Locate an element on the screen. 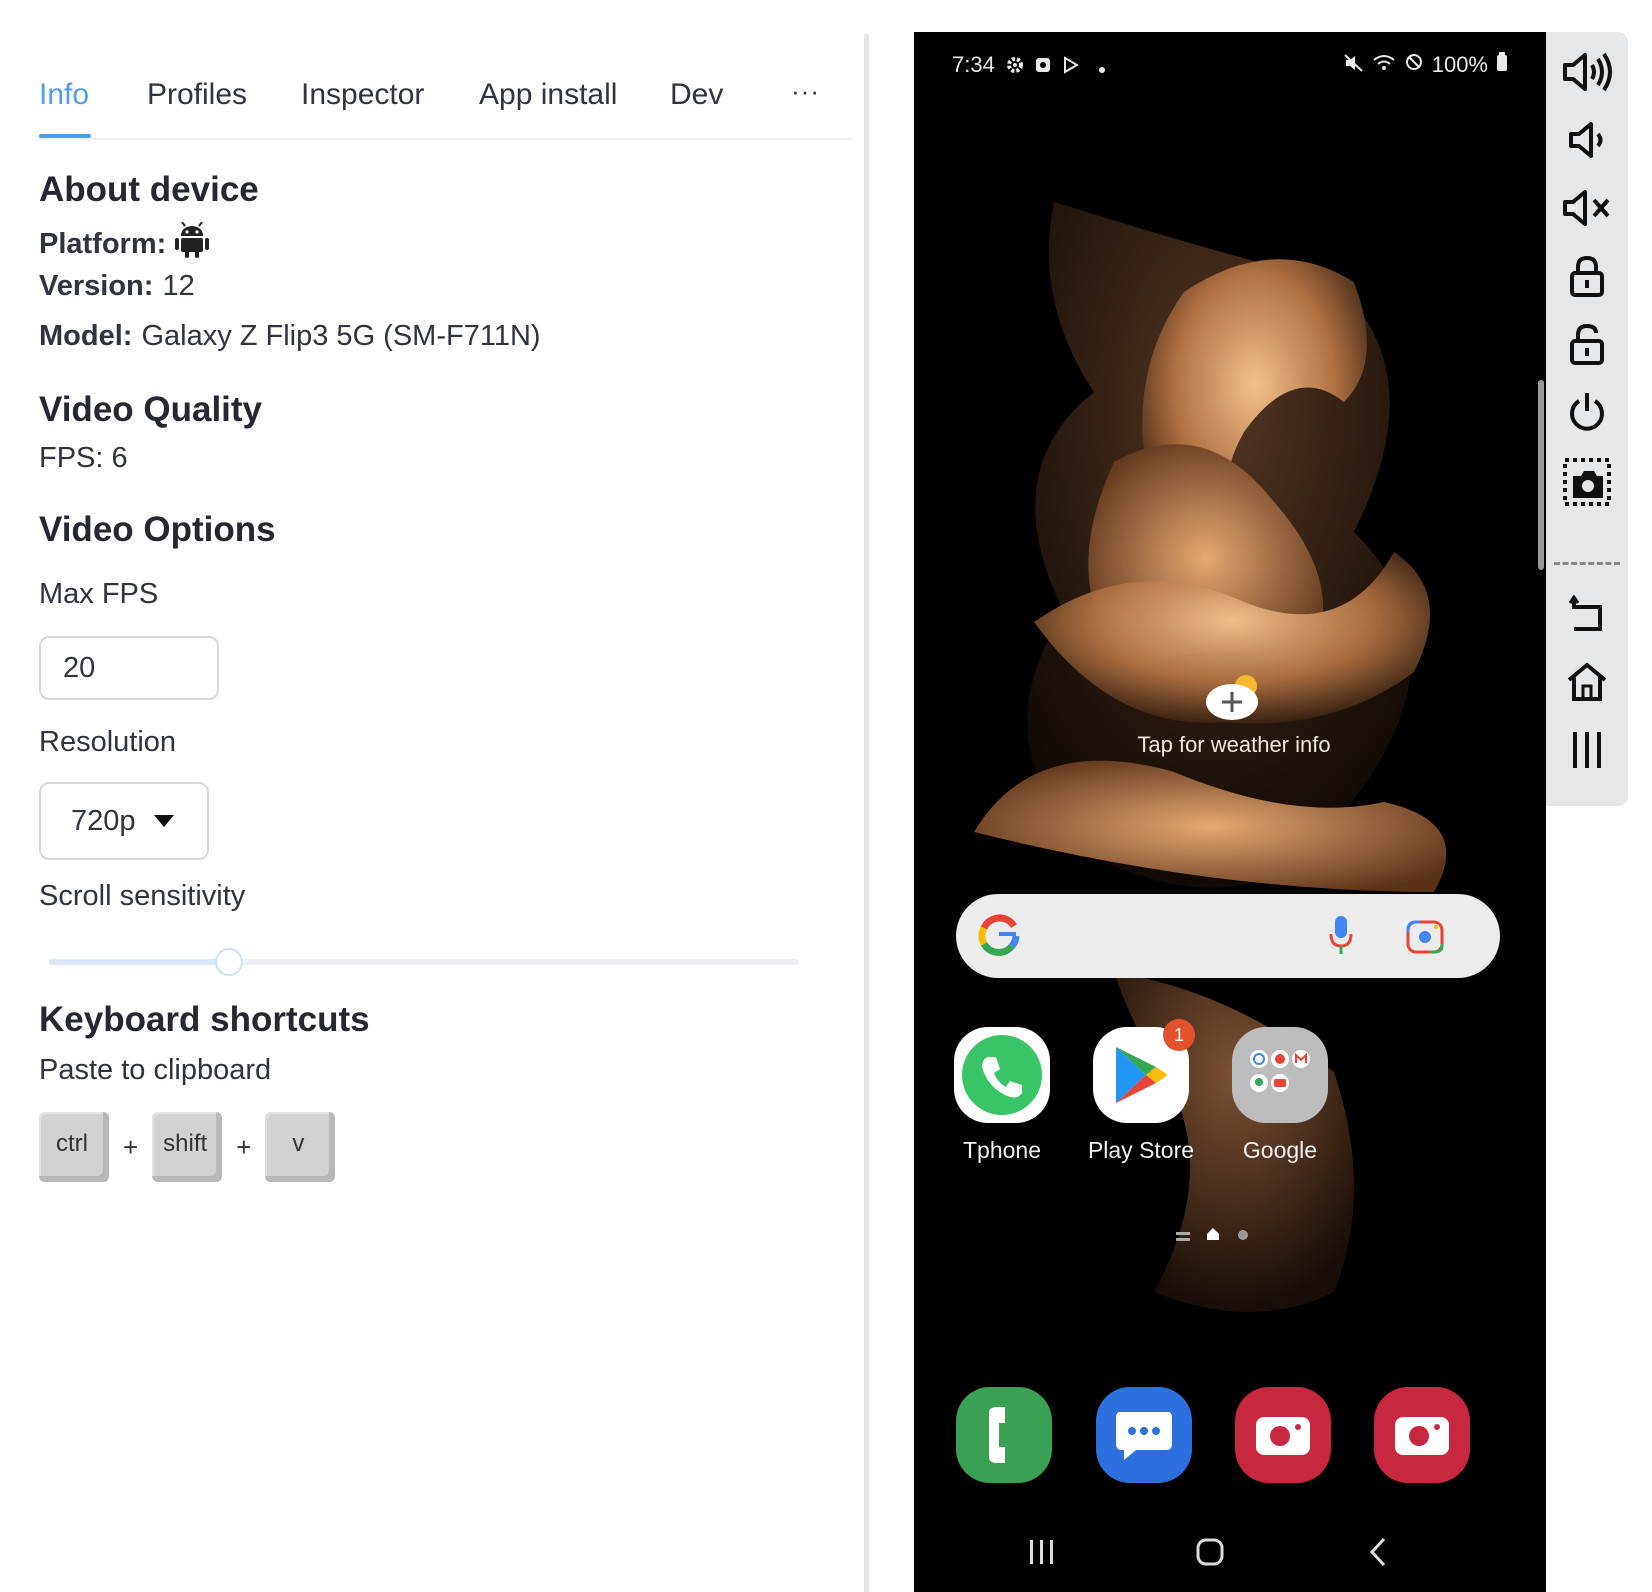  weather-widget: Tap for weather info is located at coordinates (1234, 715).